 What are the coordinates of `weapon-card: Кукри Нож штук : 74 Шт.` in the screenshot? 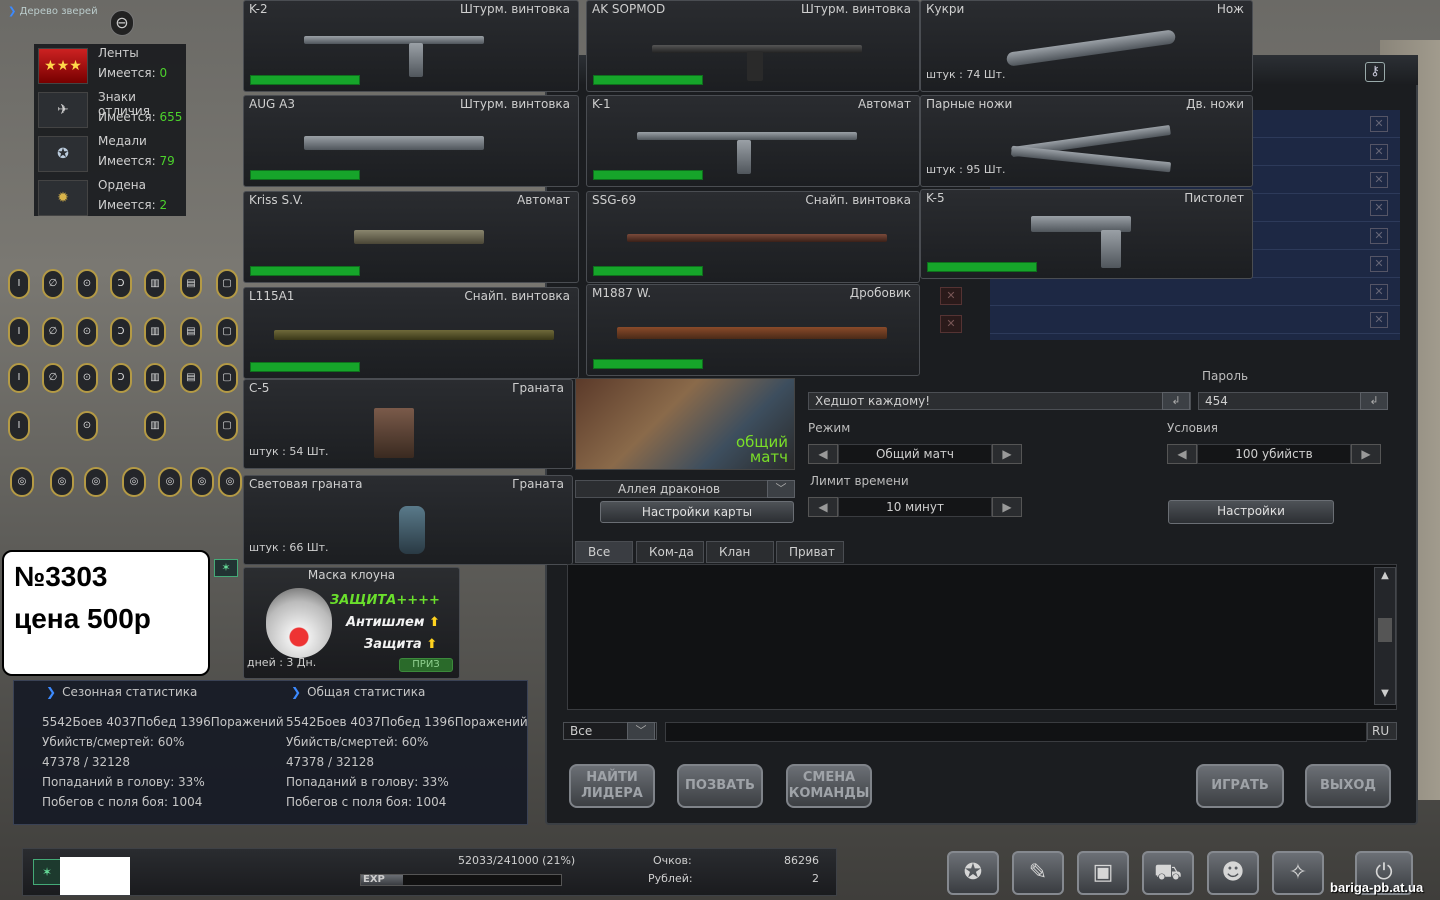 It's located at (1086, 46).